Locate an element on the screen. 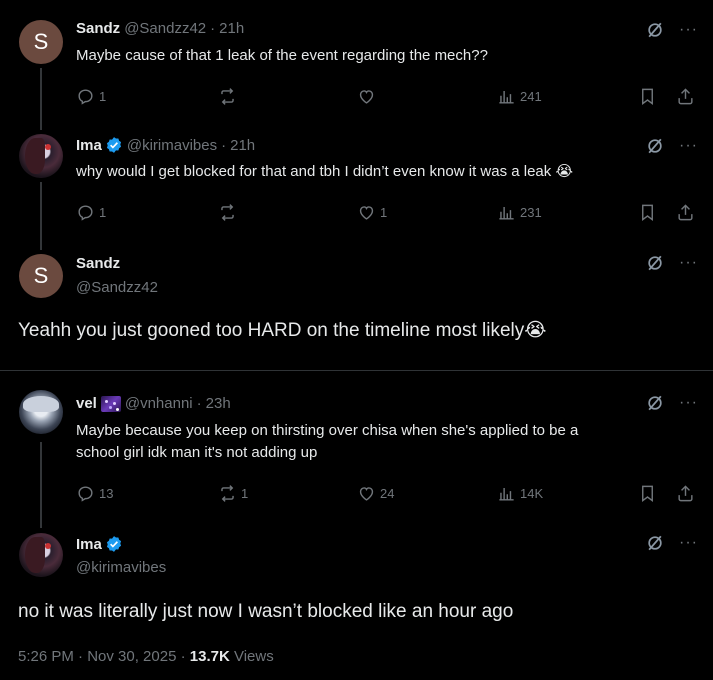 Image resolution: width=713 pixels, height=680 pixels. view-count: 231 is located at coordinates (531, 212).